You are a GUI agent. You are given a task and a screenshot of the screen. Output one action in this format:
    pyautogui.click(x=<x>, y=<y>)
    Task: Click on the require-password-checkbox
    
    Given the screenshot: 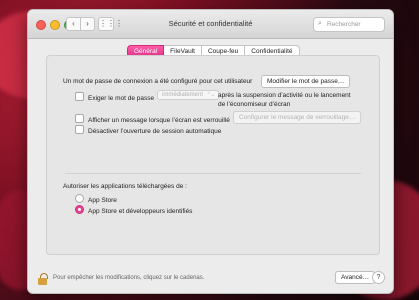 What is the action you would take?
    pyautogui.click(x=79, y=96)
    